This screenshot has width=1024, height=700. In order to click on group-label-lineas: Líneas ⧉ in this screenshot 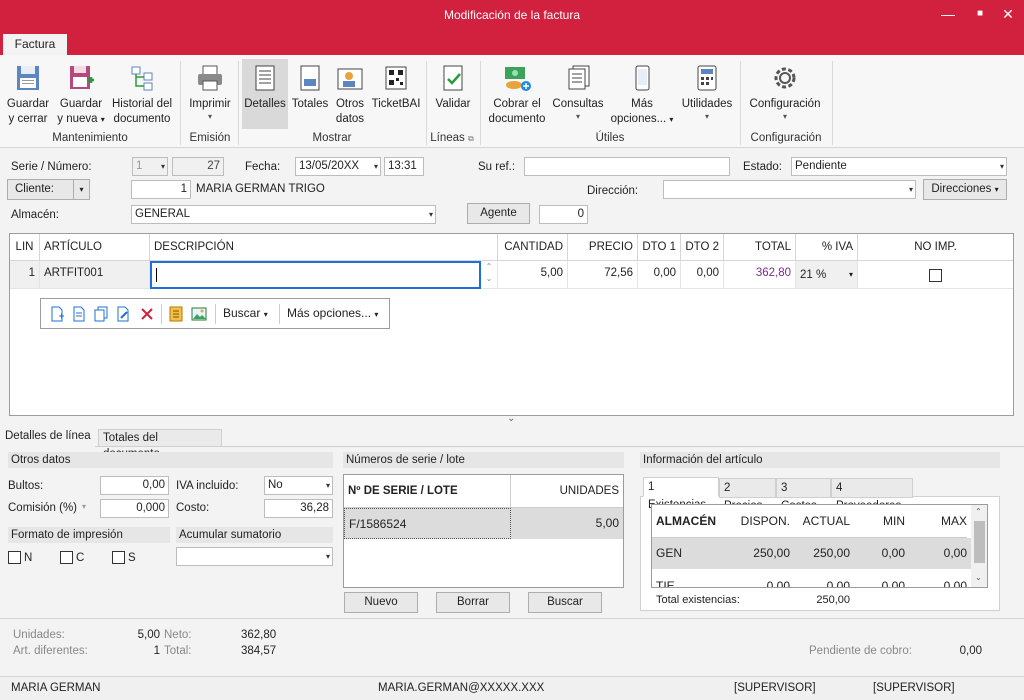, I will do `click(452, 138)`.